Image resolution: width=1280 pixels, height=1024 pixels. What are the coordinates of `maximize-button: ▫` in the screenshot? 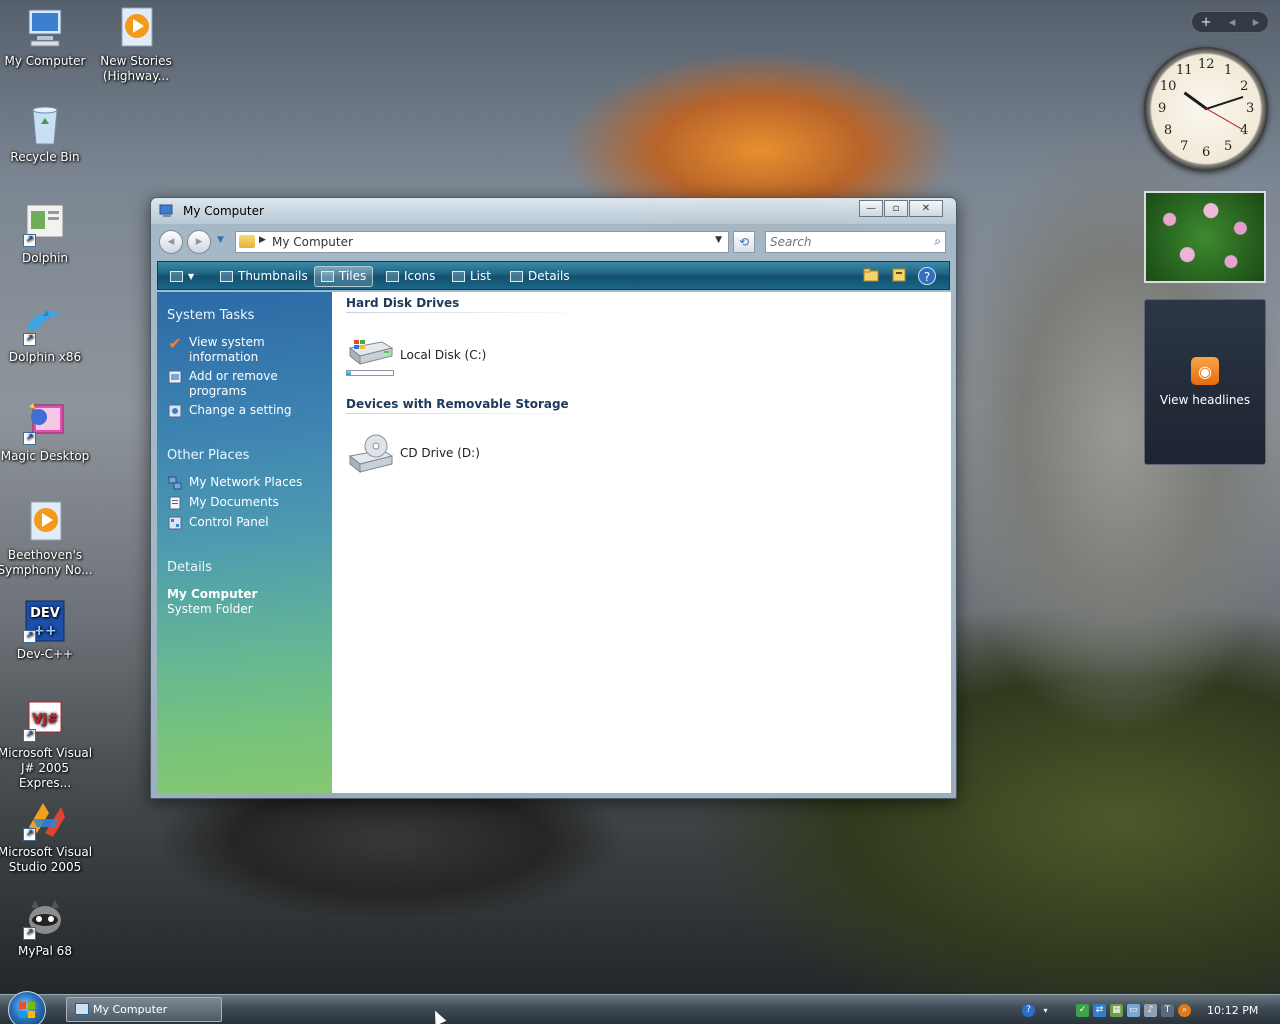 It's located at (896, 208).